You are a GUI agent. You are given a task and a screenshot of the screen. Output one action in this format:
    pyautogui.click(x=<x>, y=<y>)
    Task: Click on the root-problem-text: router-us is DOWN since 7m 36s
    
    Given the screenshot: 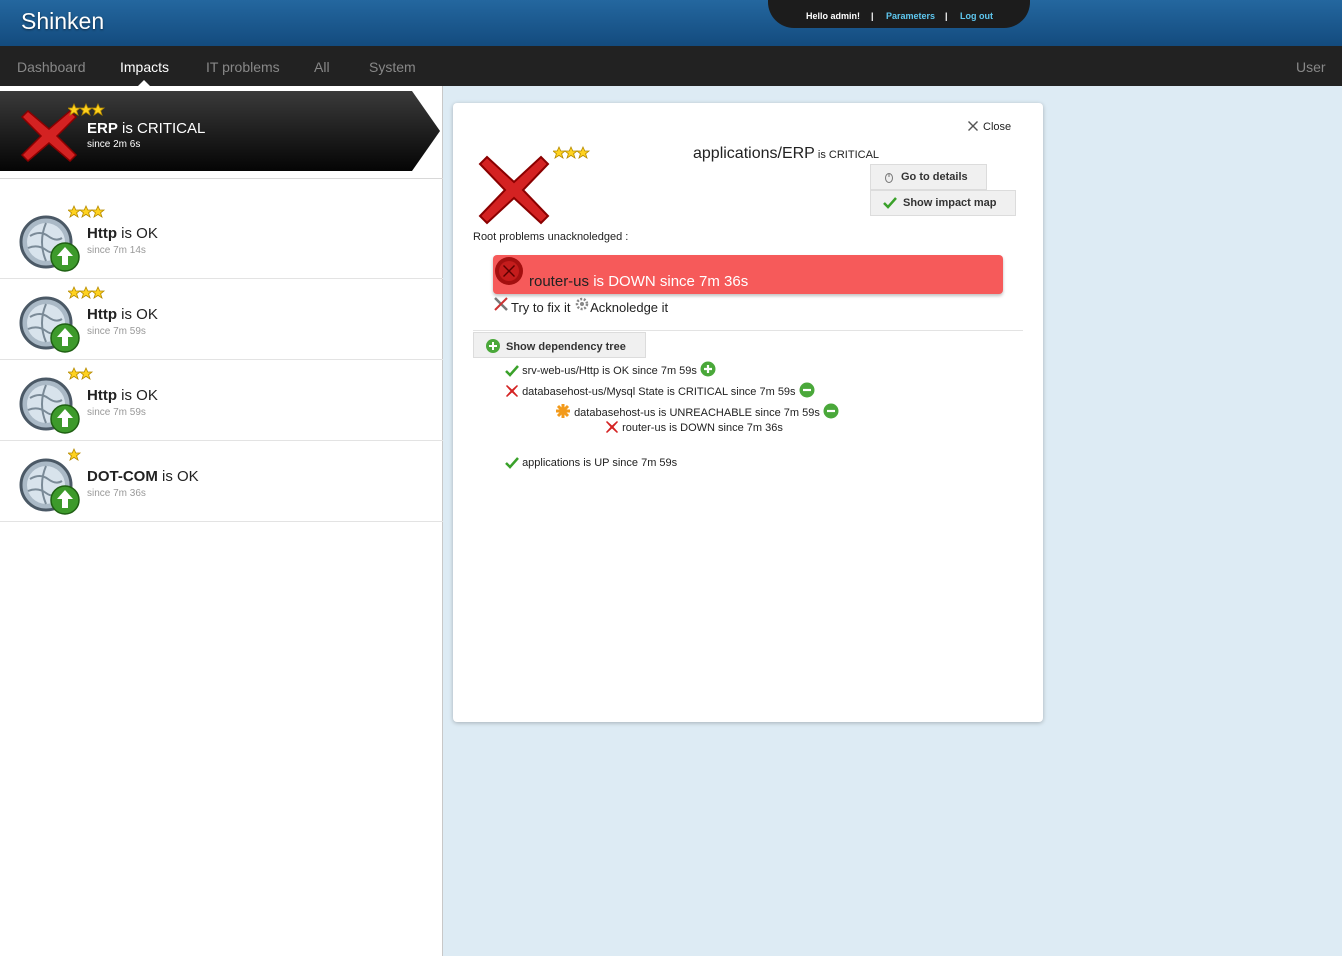 What is the action you would take?
    pyautogui.click(x=638, y=281)
    